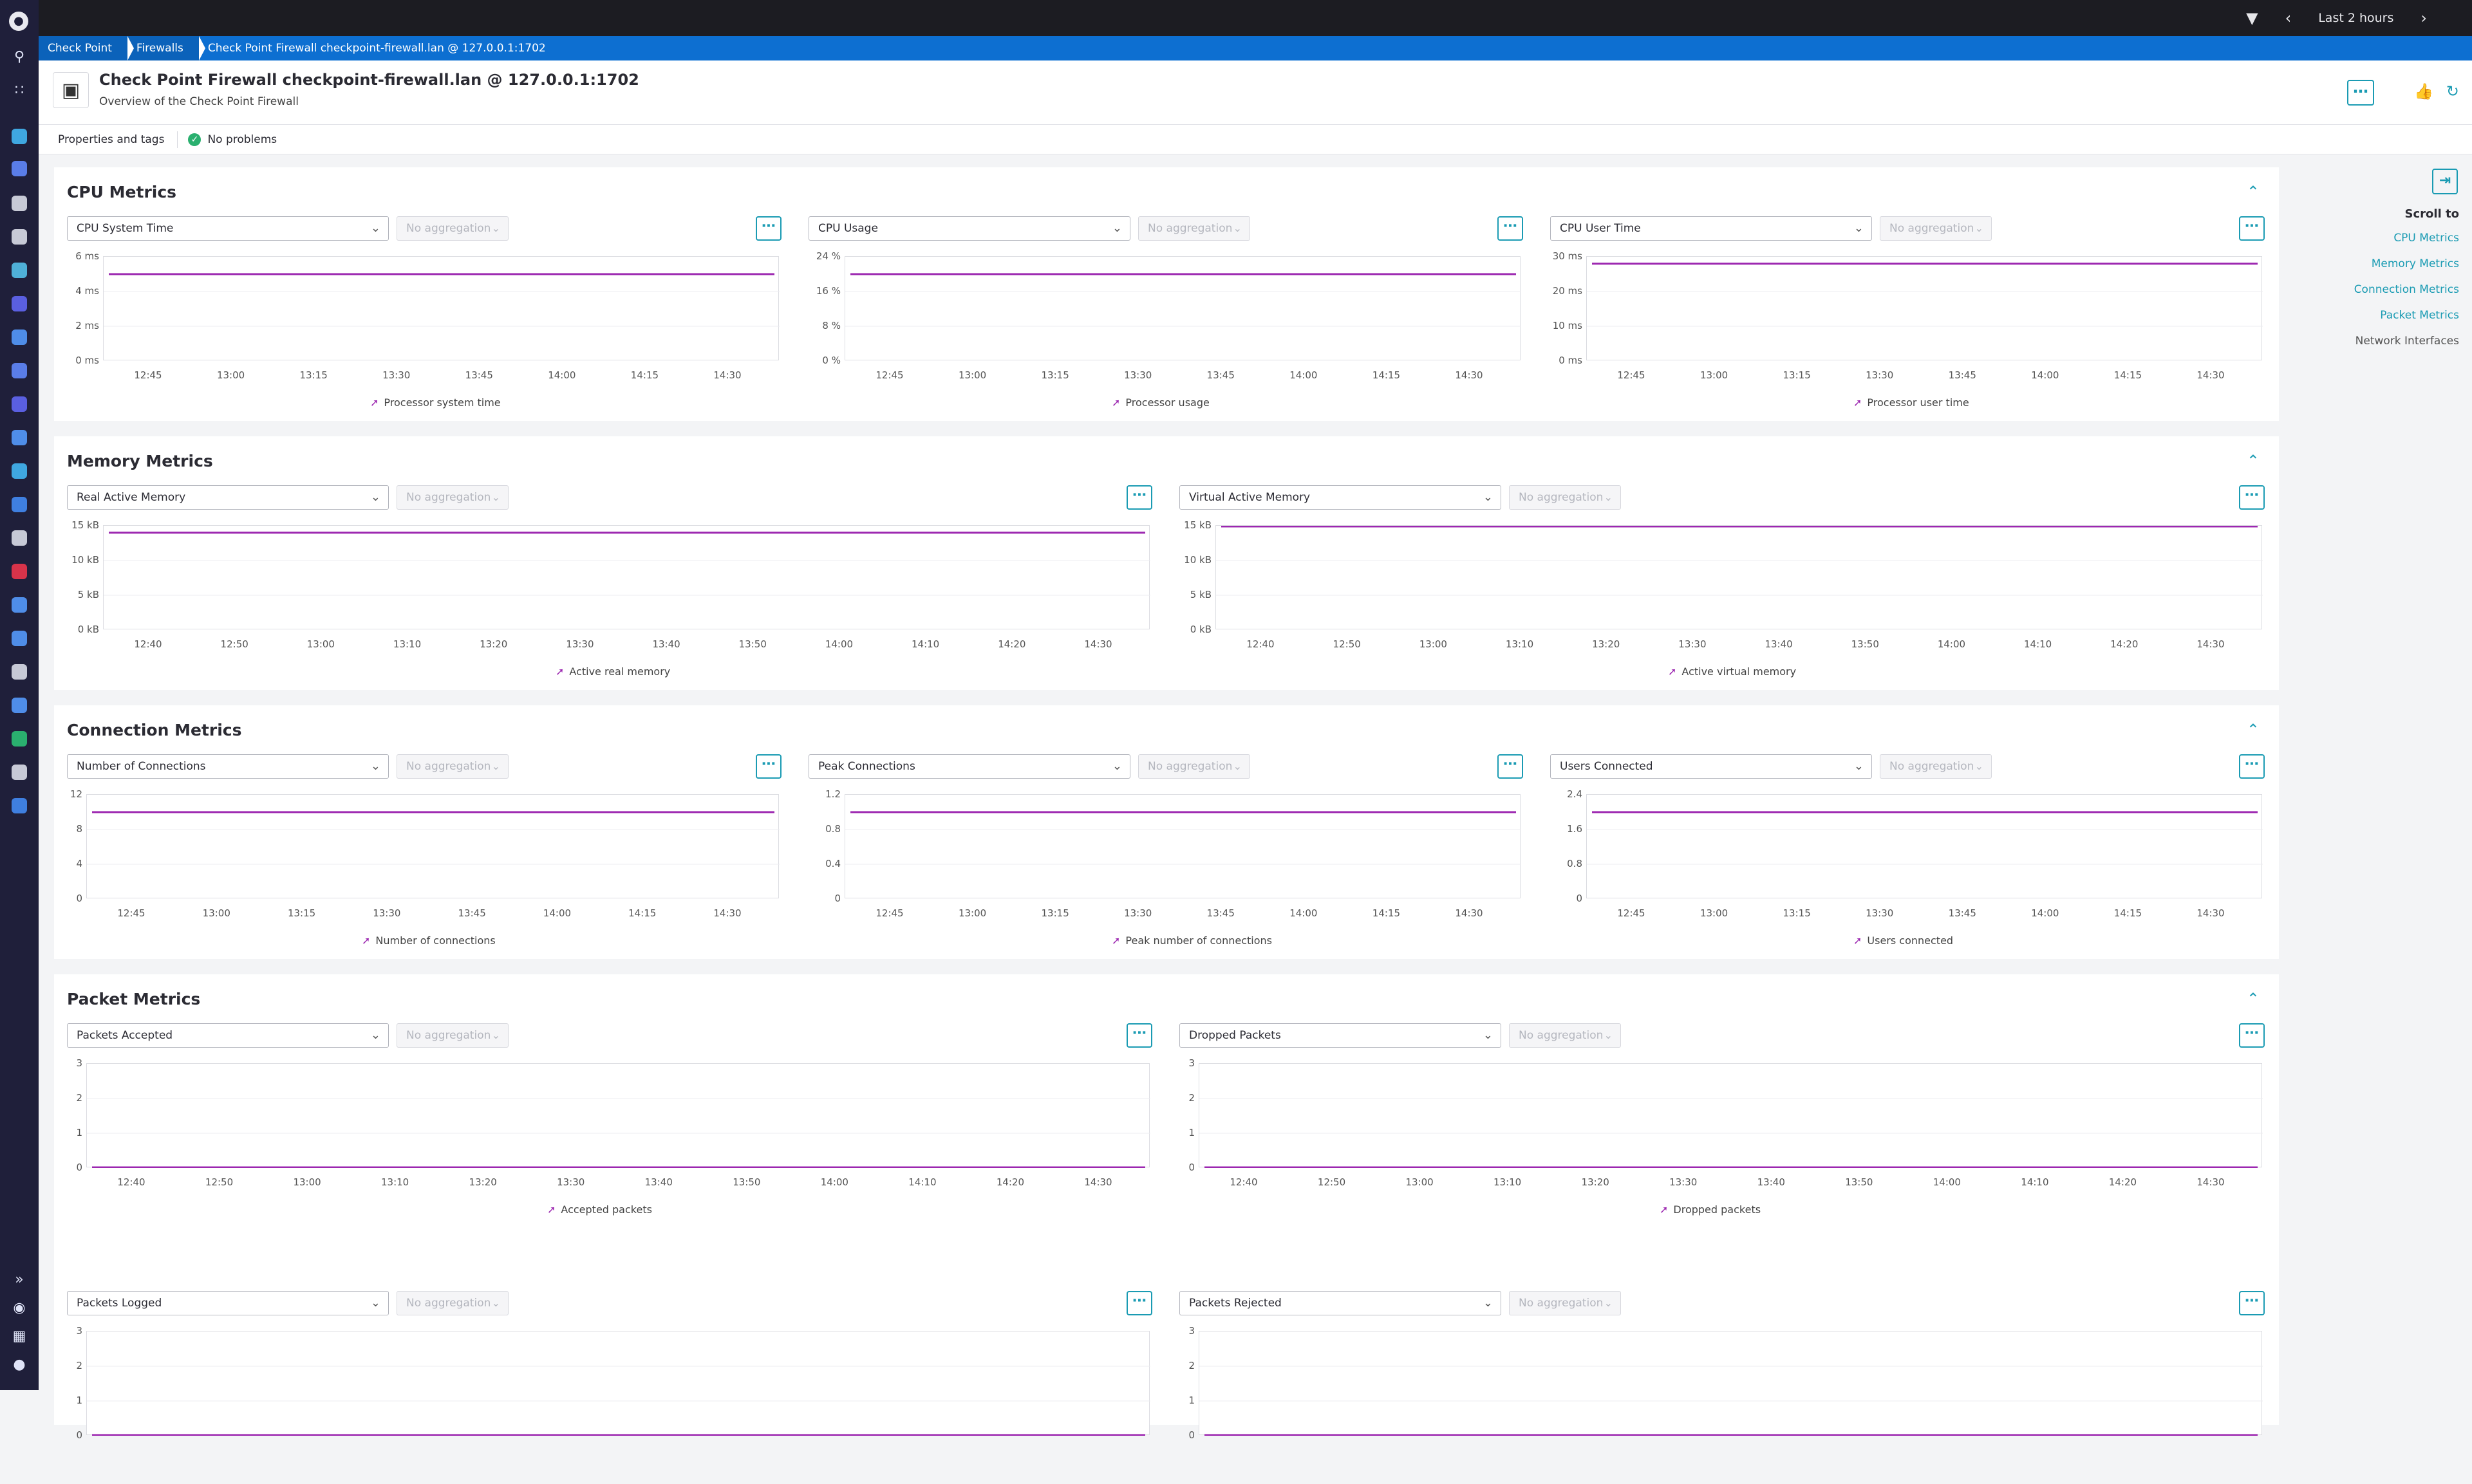  Describe the element at coordinates (2445, 181) in the screenshot. I see `collapse-panel-button: ⇥` at that location.